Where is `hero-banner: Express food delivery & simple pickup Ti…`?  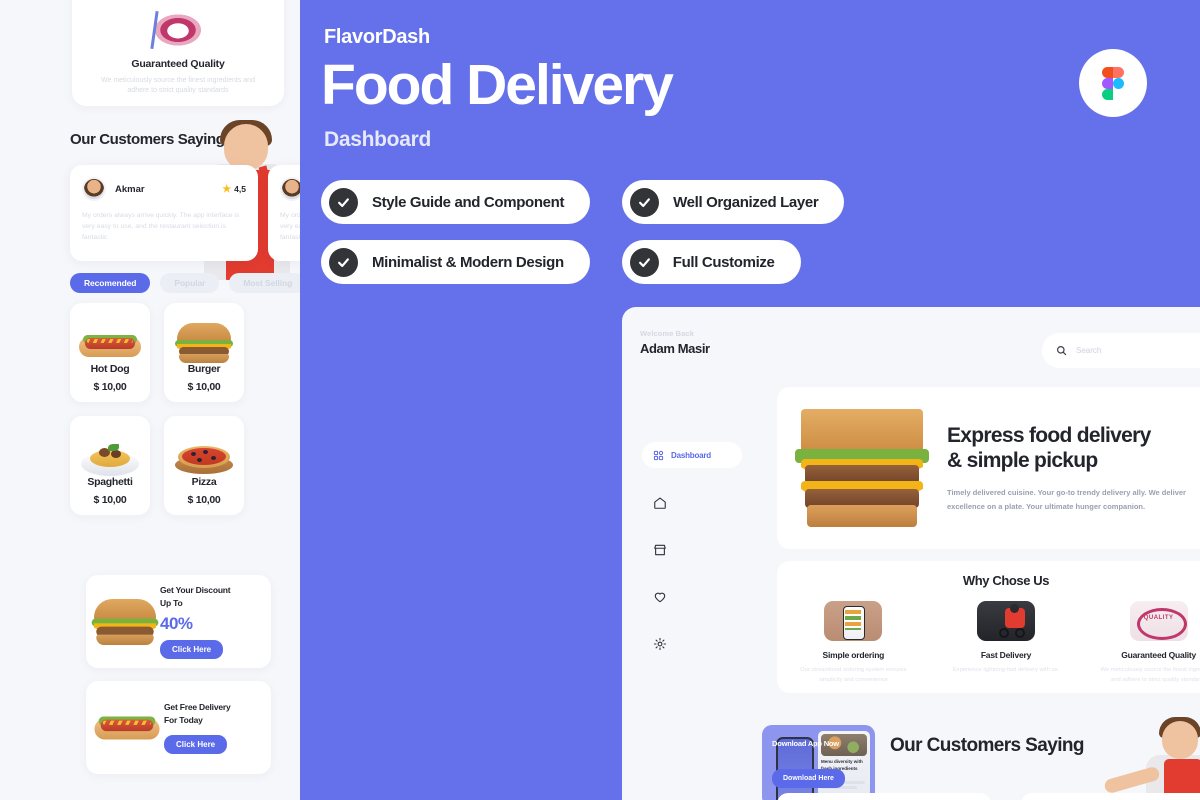 hero-banner: Express food delivery & simple pickup Ti… is located at coordinates (988, 468).